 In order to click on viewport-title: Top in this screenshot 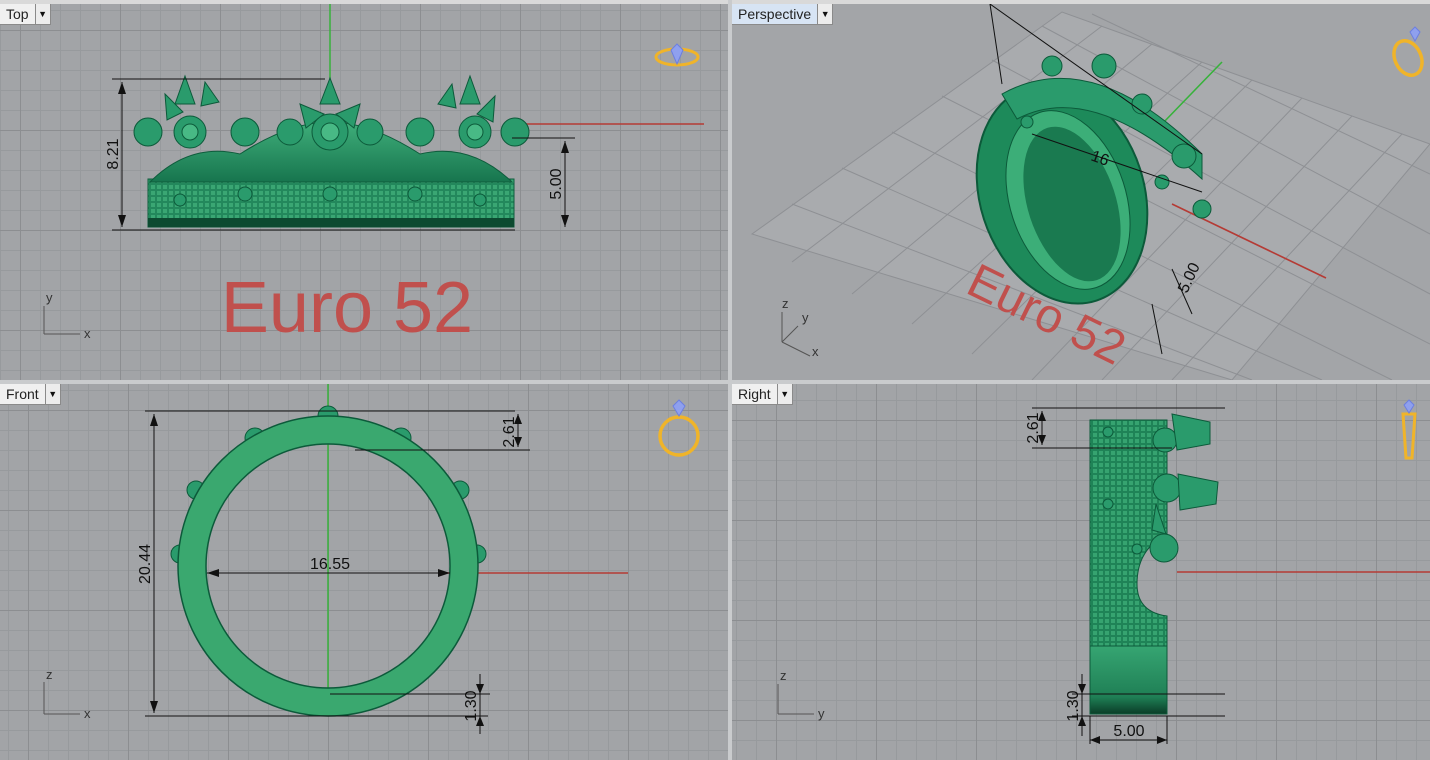, I will do `click(17, 14)`.